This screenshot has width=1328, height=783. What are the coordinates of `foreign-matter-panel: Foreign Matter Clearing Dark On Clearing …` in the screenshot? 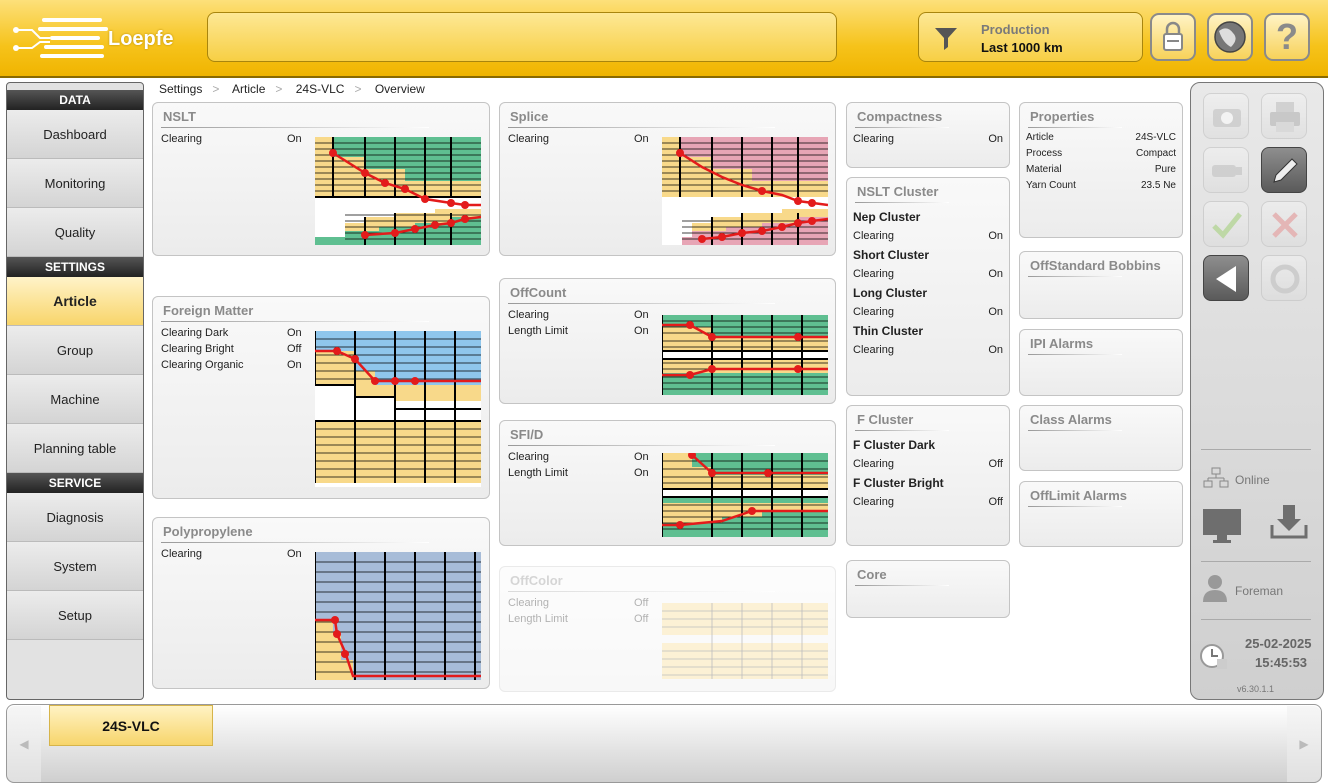 It's located at (321, 397).